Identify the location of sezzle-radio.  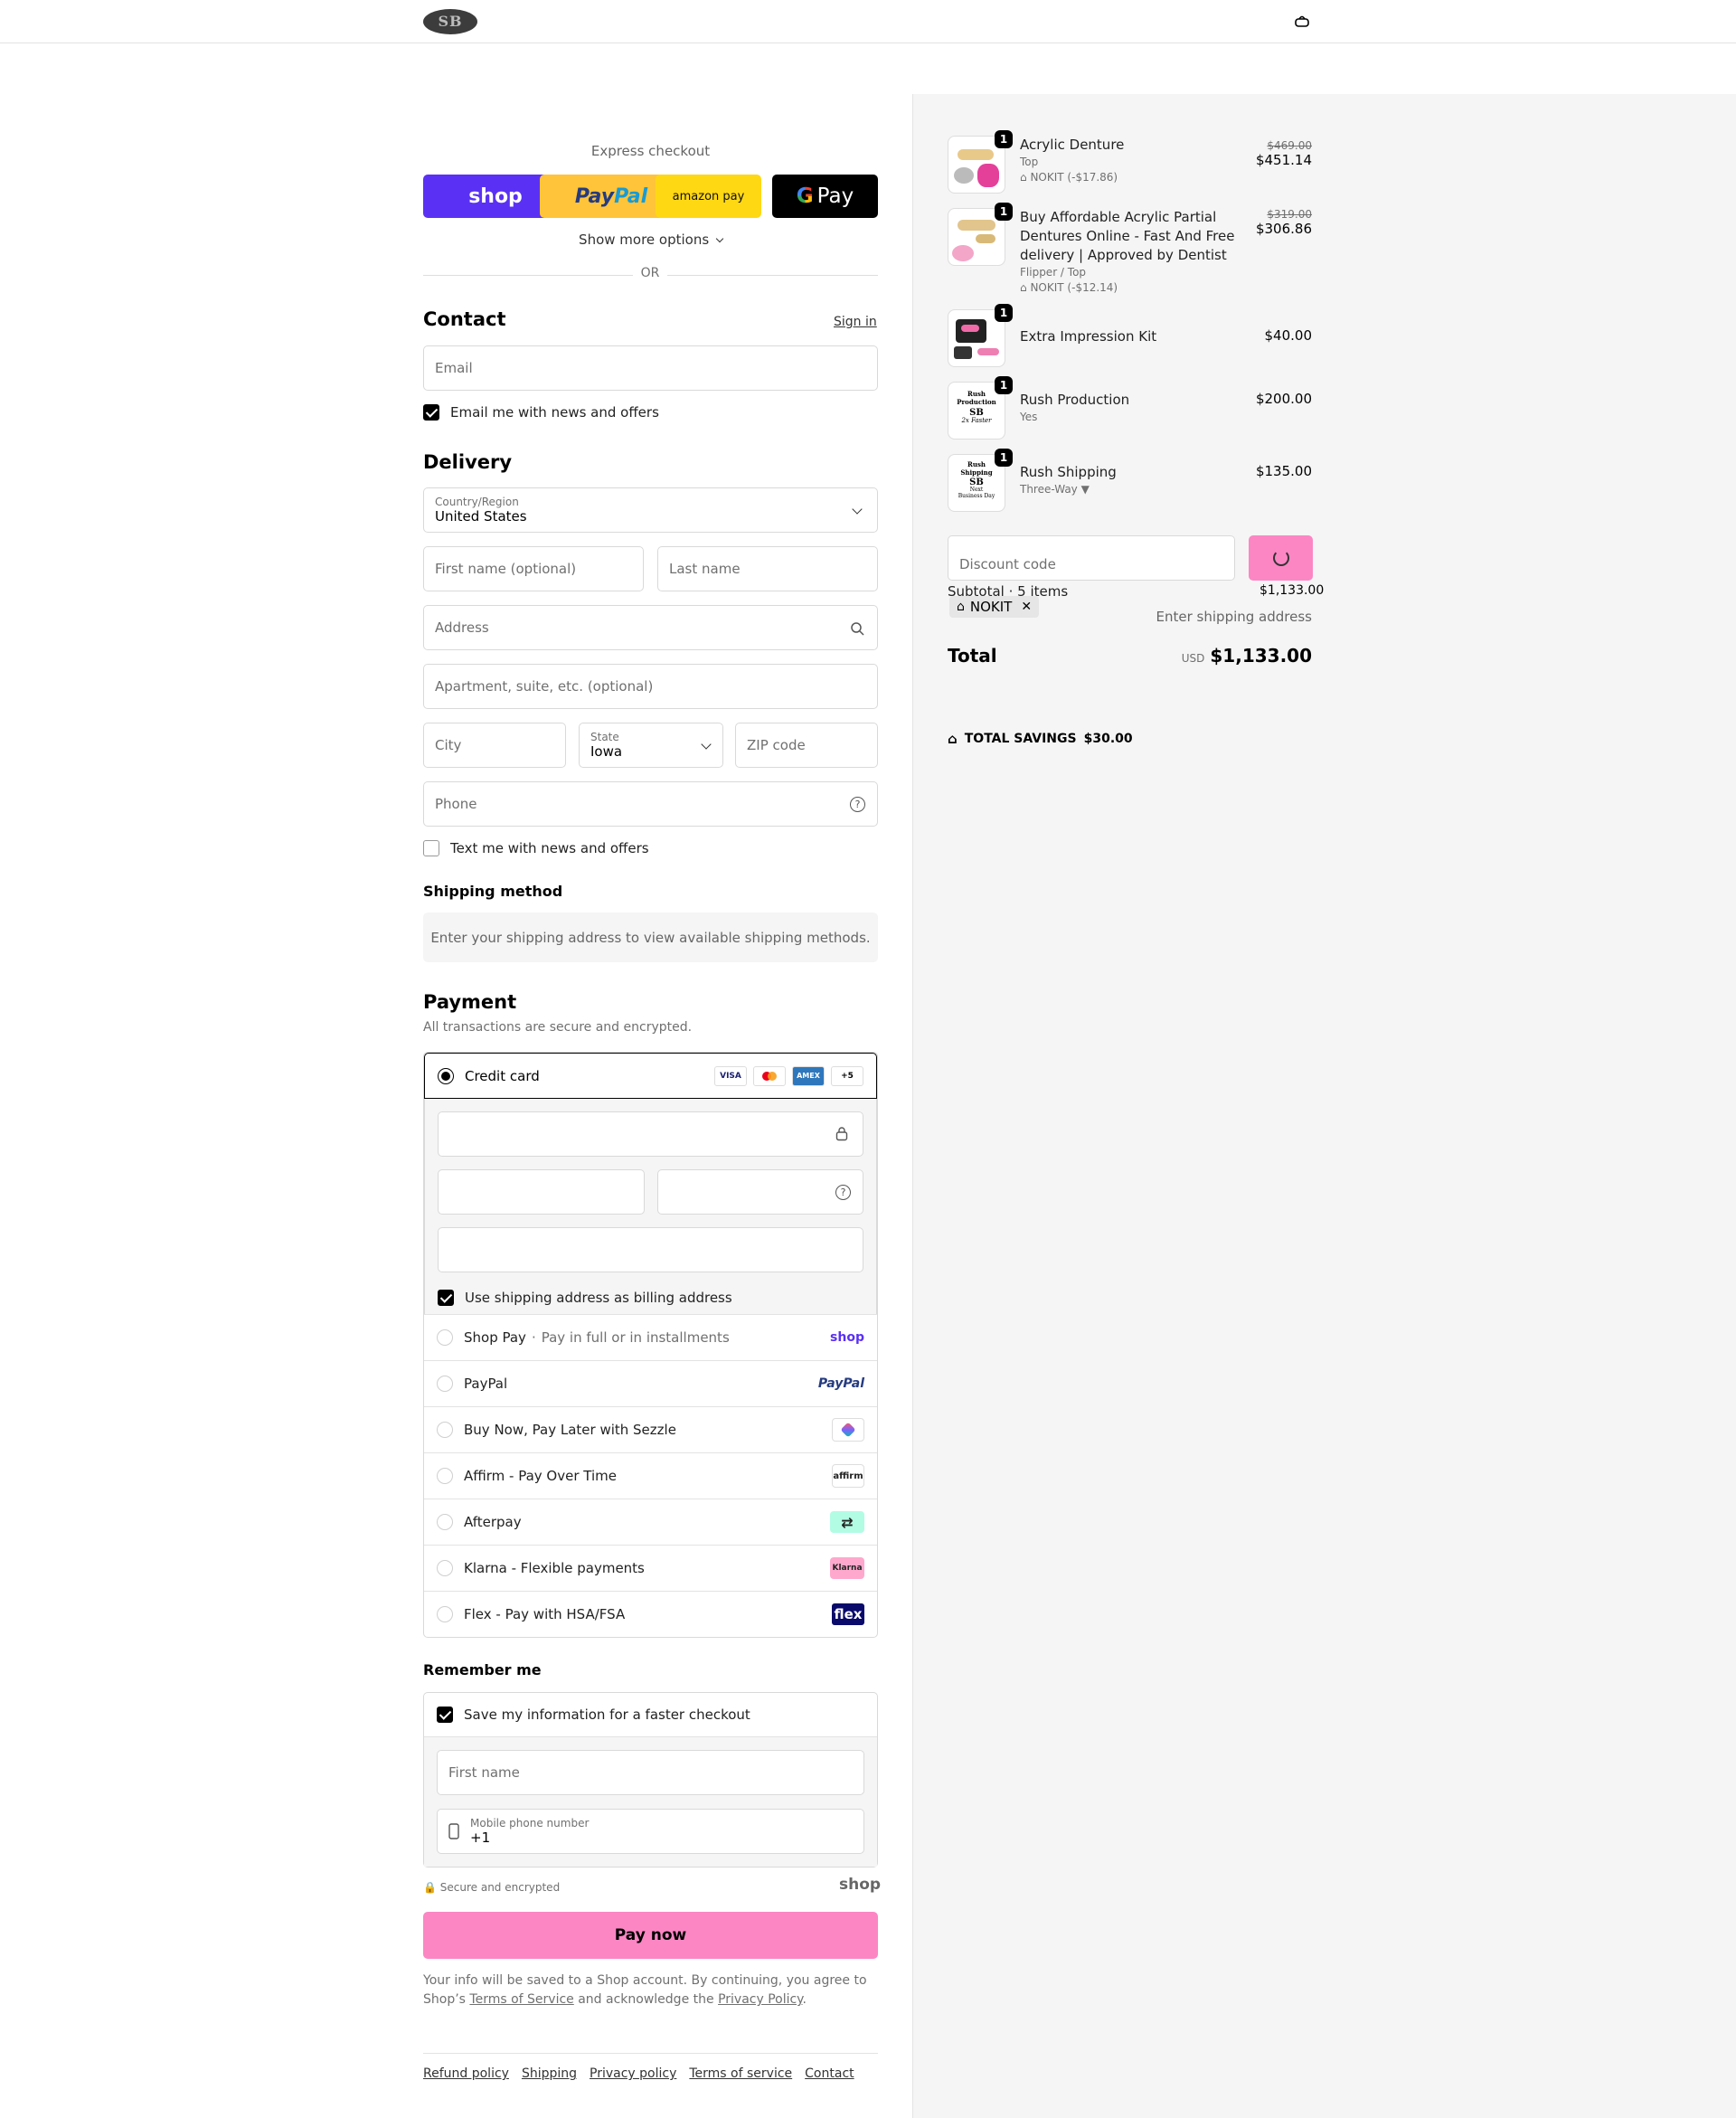
(445, 1430).